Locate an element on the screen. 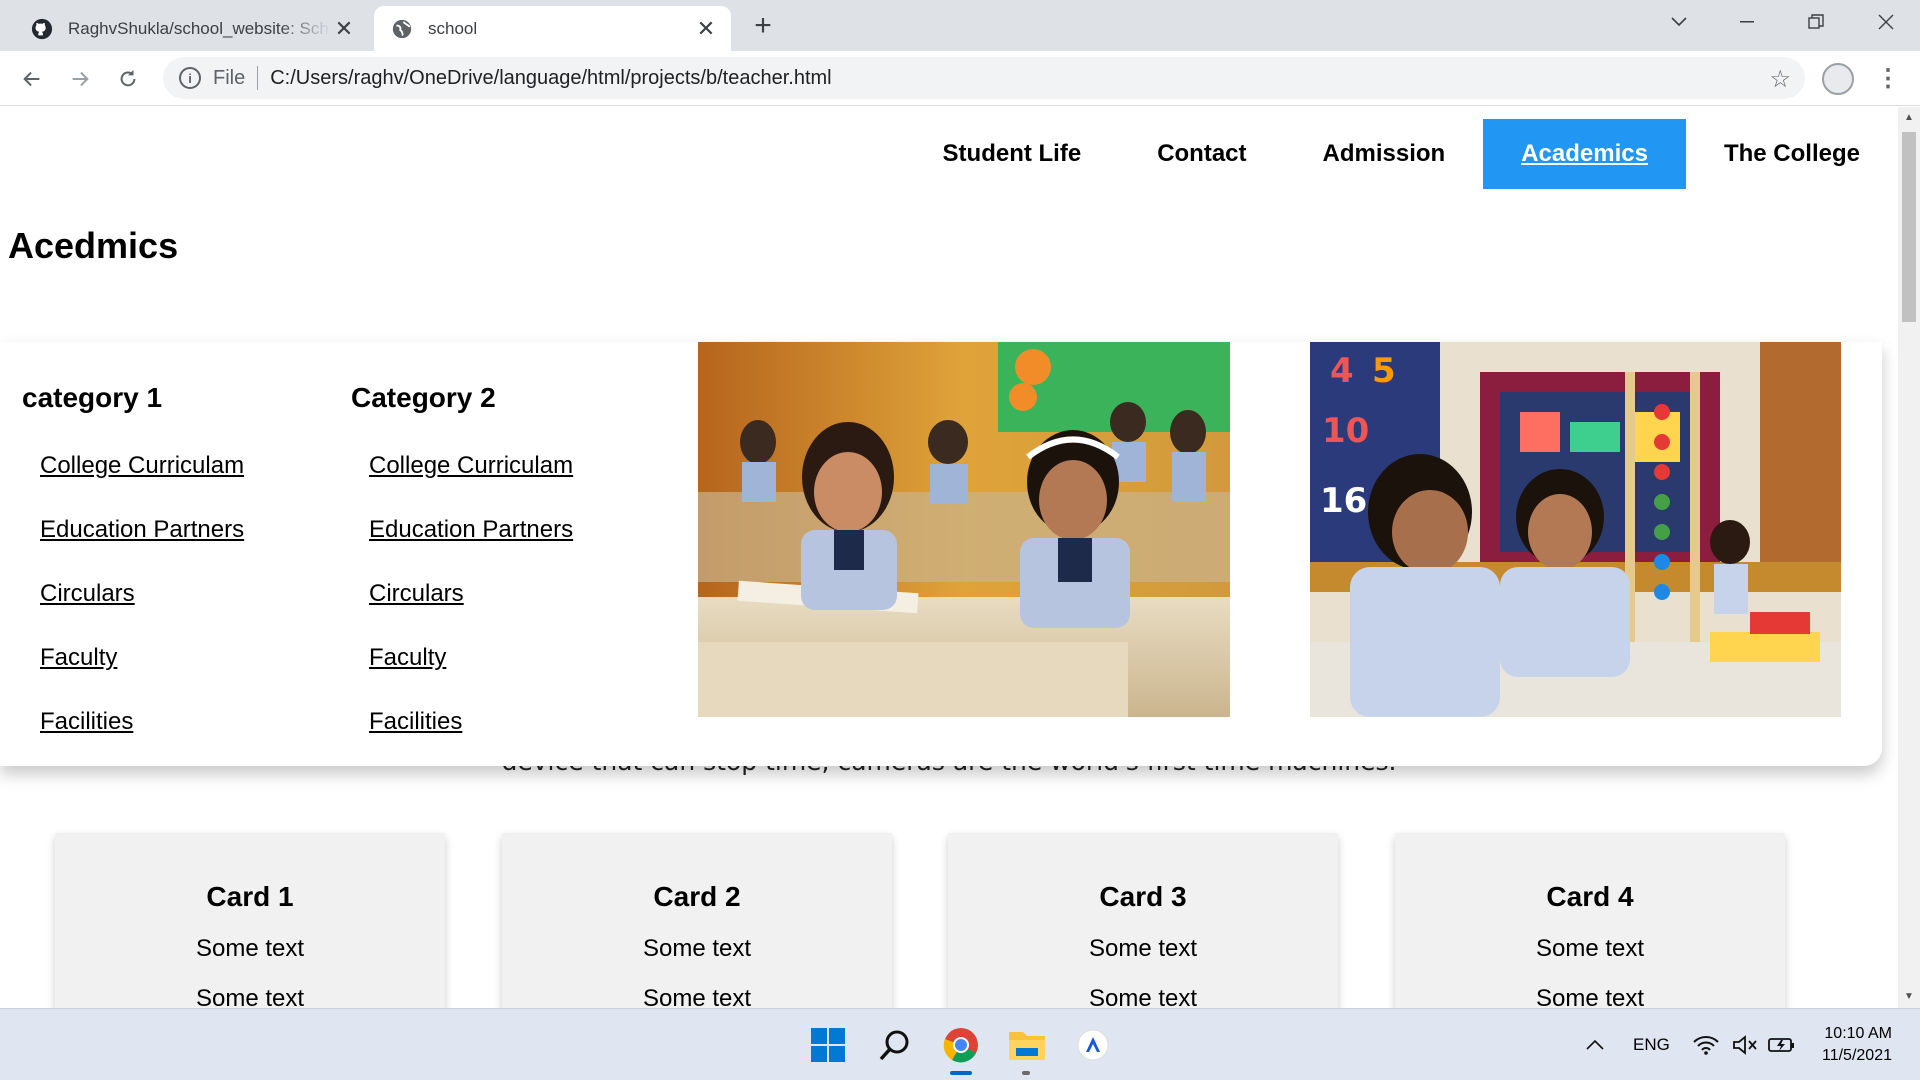 The height and width of the screenshot is (1081, 1920). card: Card 1 Some text Some text is located at coordinates (250, 920).